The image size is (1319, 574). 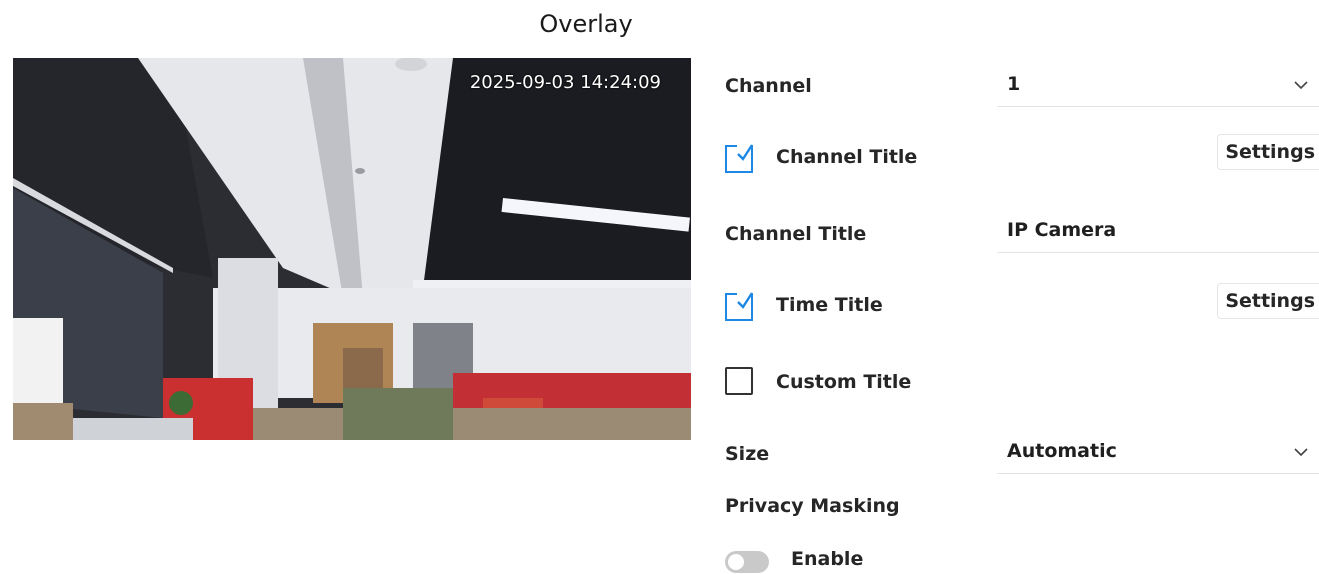 What do you see at coordinates (1268, 301) in the screenshot?
I see `time-title-settings-button: Settings` at bounding box center [1268, 301].